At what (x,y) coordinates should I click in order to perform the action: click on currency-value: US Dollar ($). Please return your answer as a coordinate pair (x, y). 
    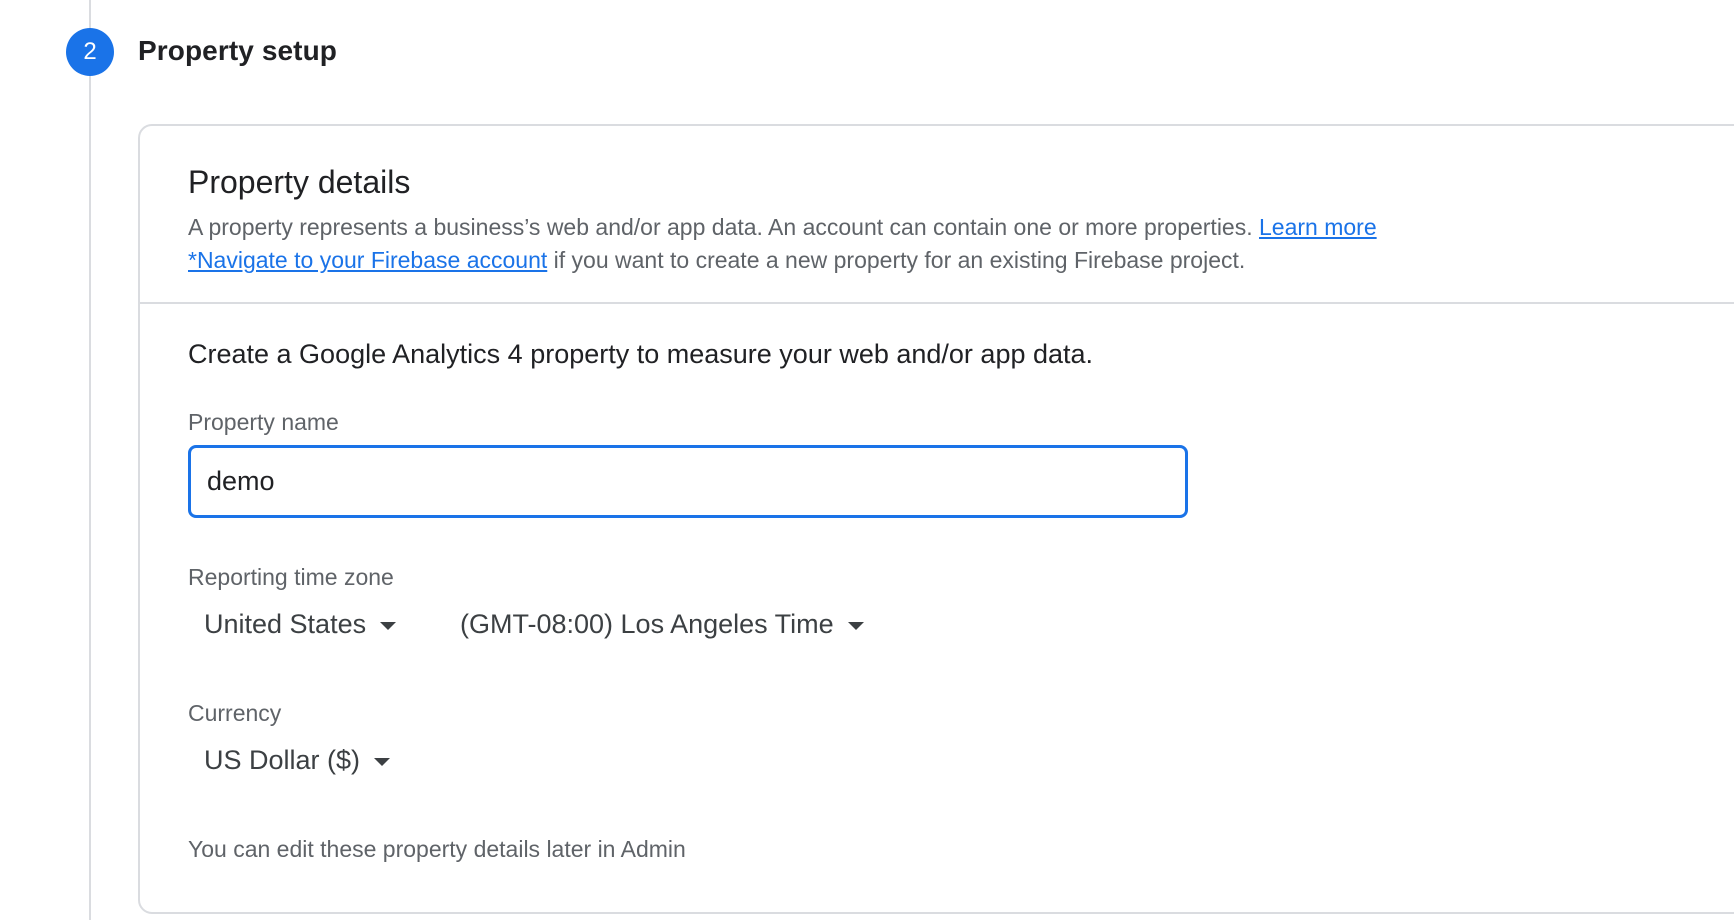
    Looking at the image, I should click on (282, 760).